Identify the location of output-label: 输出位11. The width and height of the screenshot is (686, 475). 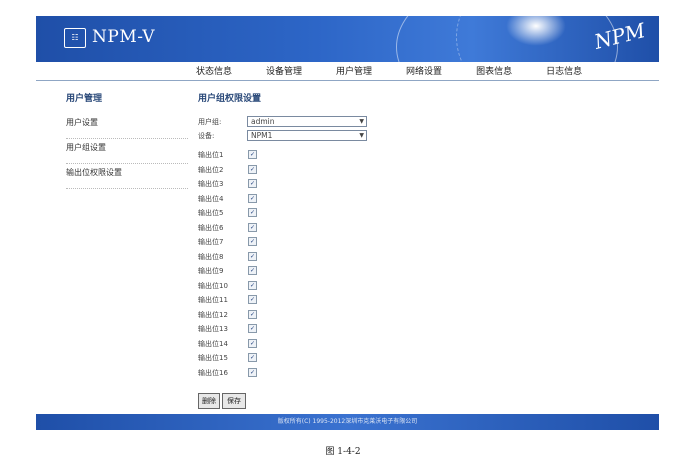
(213, 300).